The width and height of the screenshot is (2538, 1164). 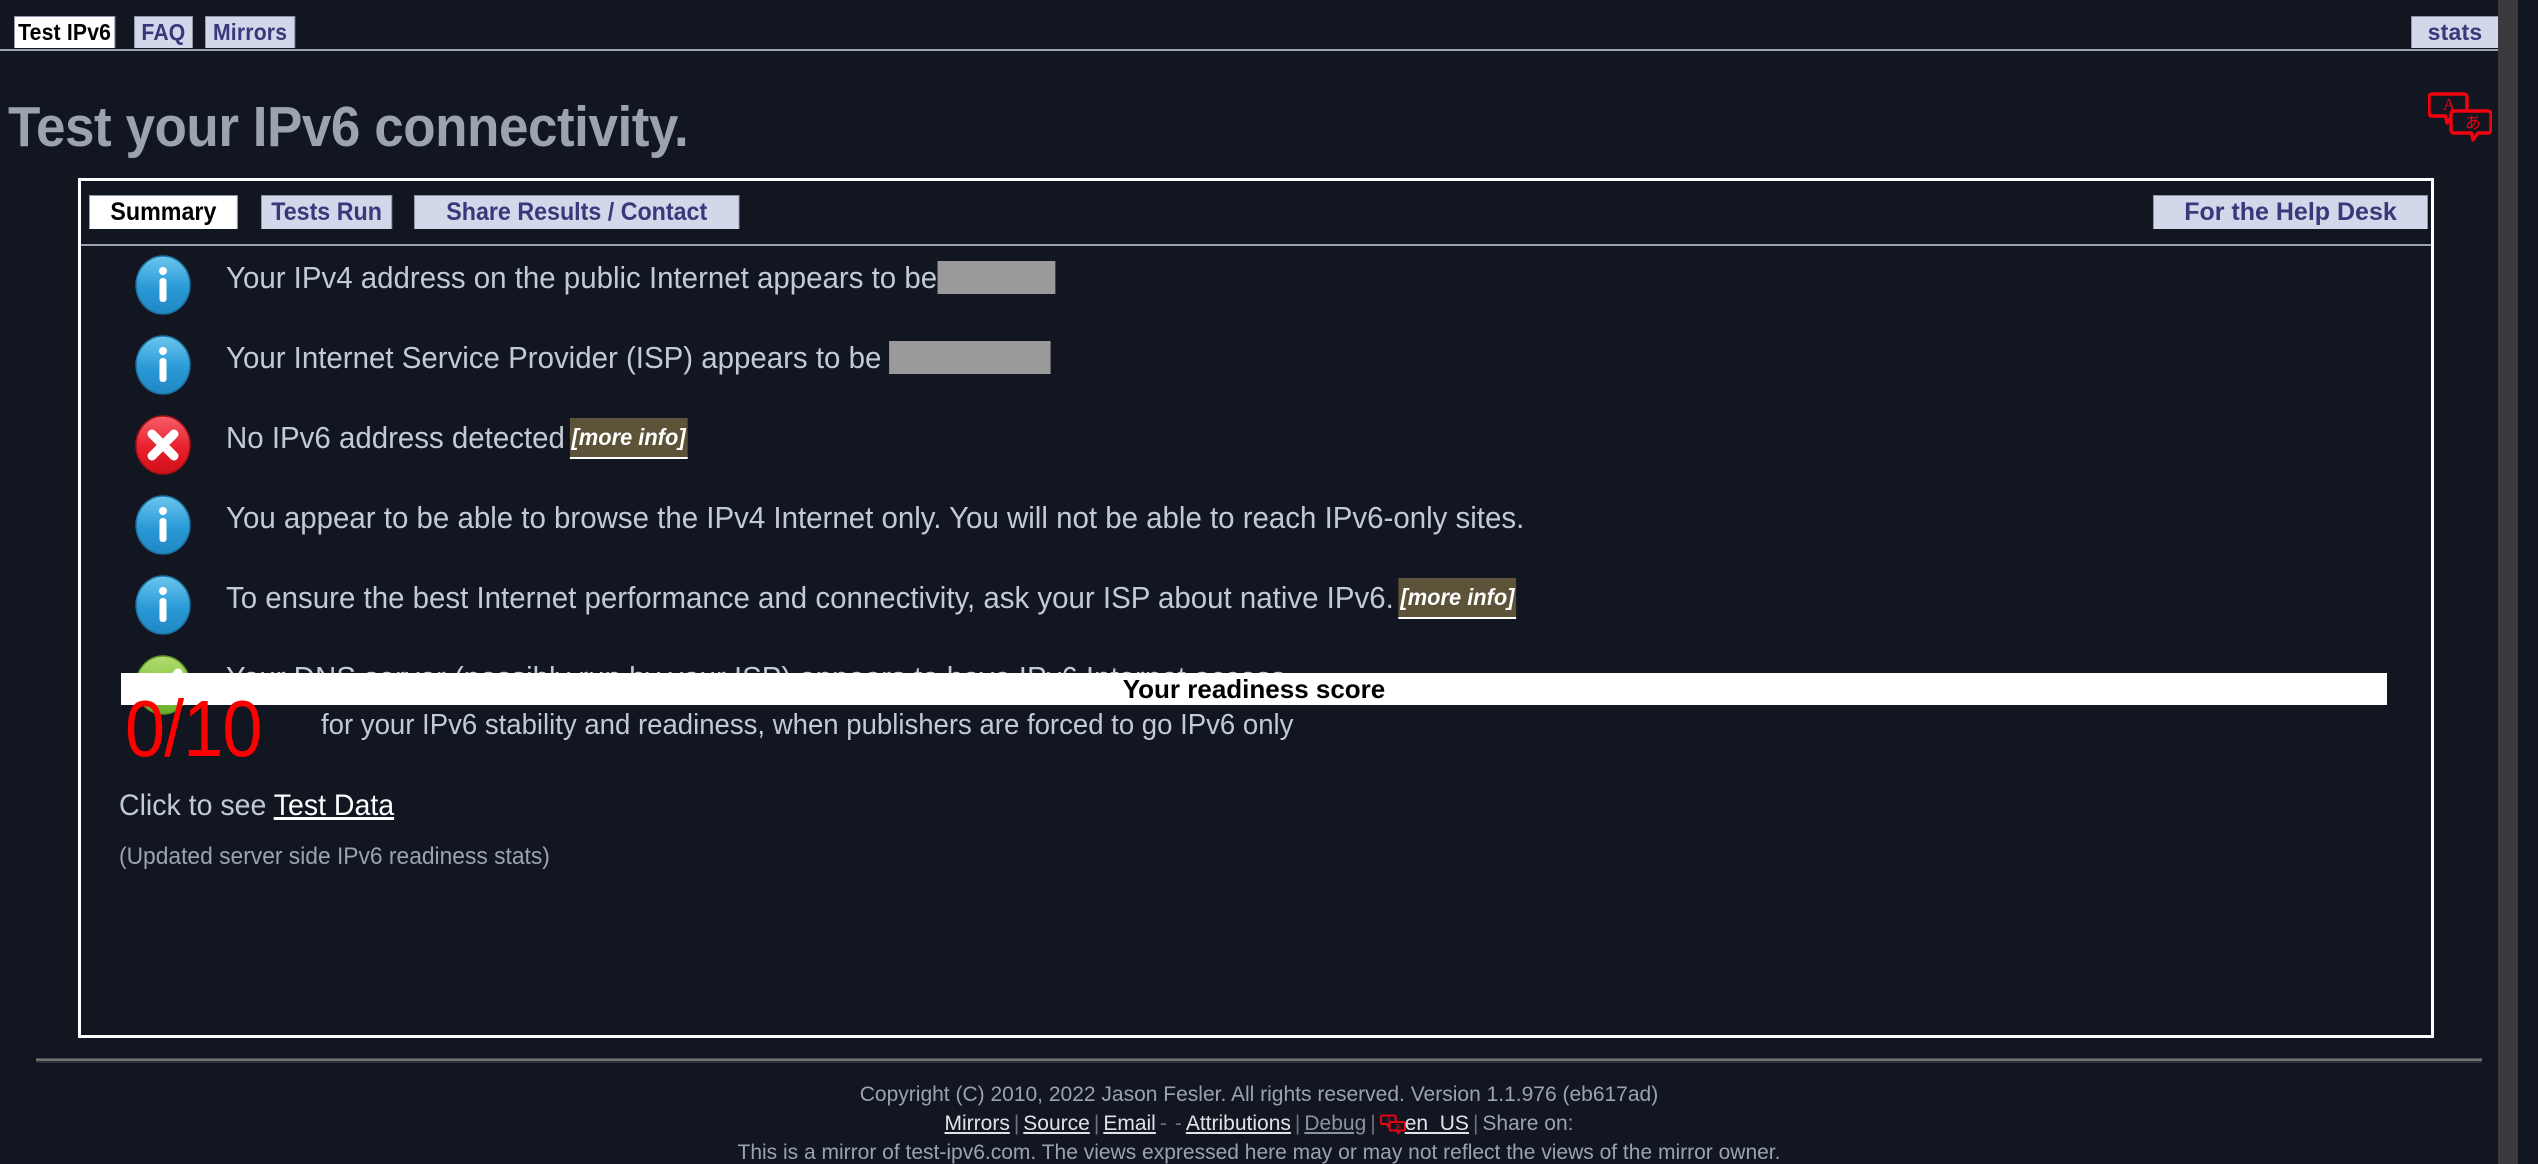 I want to click on footer-share-on-label: Share on:, so click(x=1528, y=1123).